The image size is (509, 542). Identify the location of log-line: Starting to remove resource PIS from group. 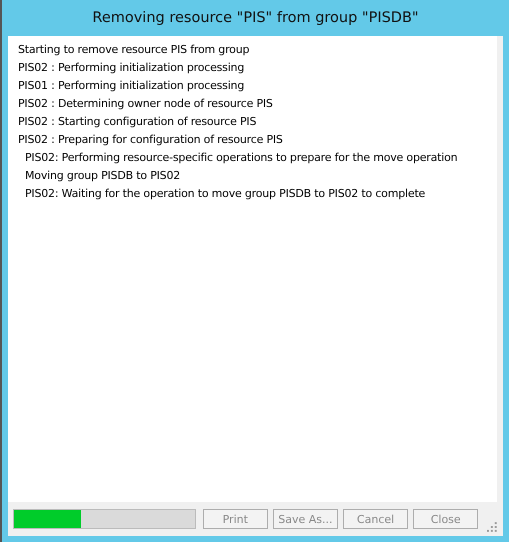
(134, 50).